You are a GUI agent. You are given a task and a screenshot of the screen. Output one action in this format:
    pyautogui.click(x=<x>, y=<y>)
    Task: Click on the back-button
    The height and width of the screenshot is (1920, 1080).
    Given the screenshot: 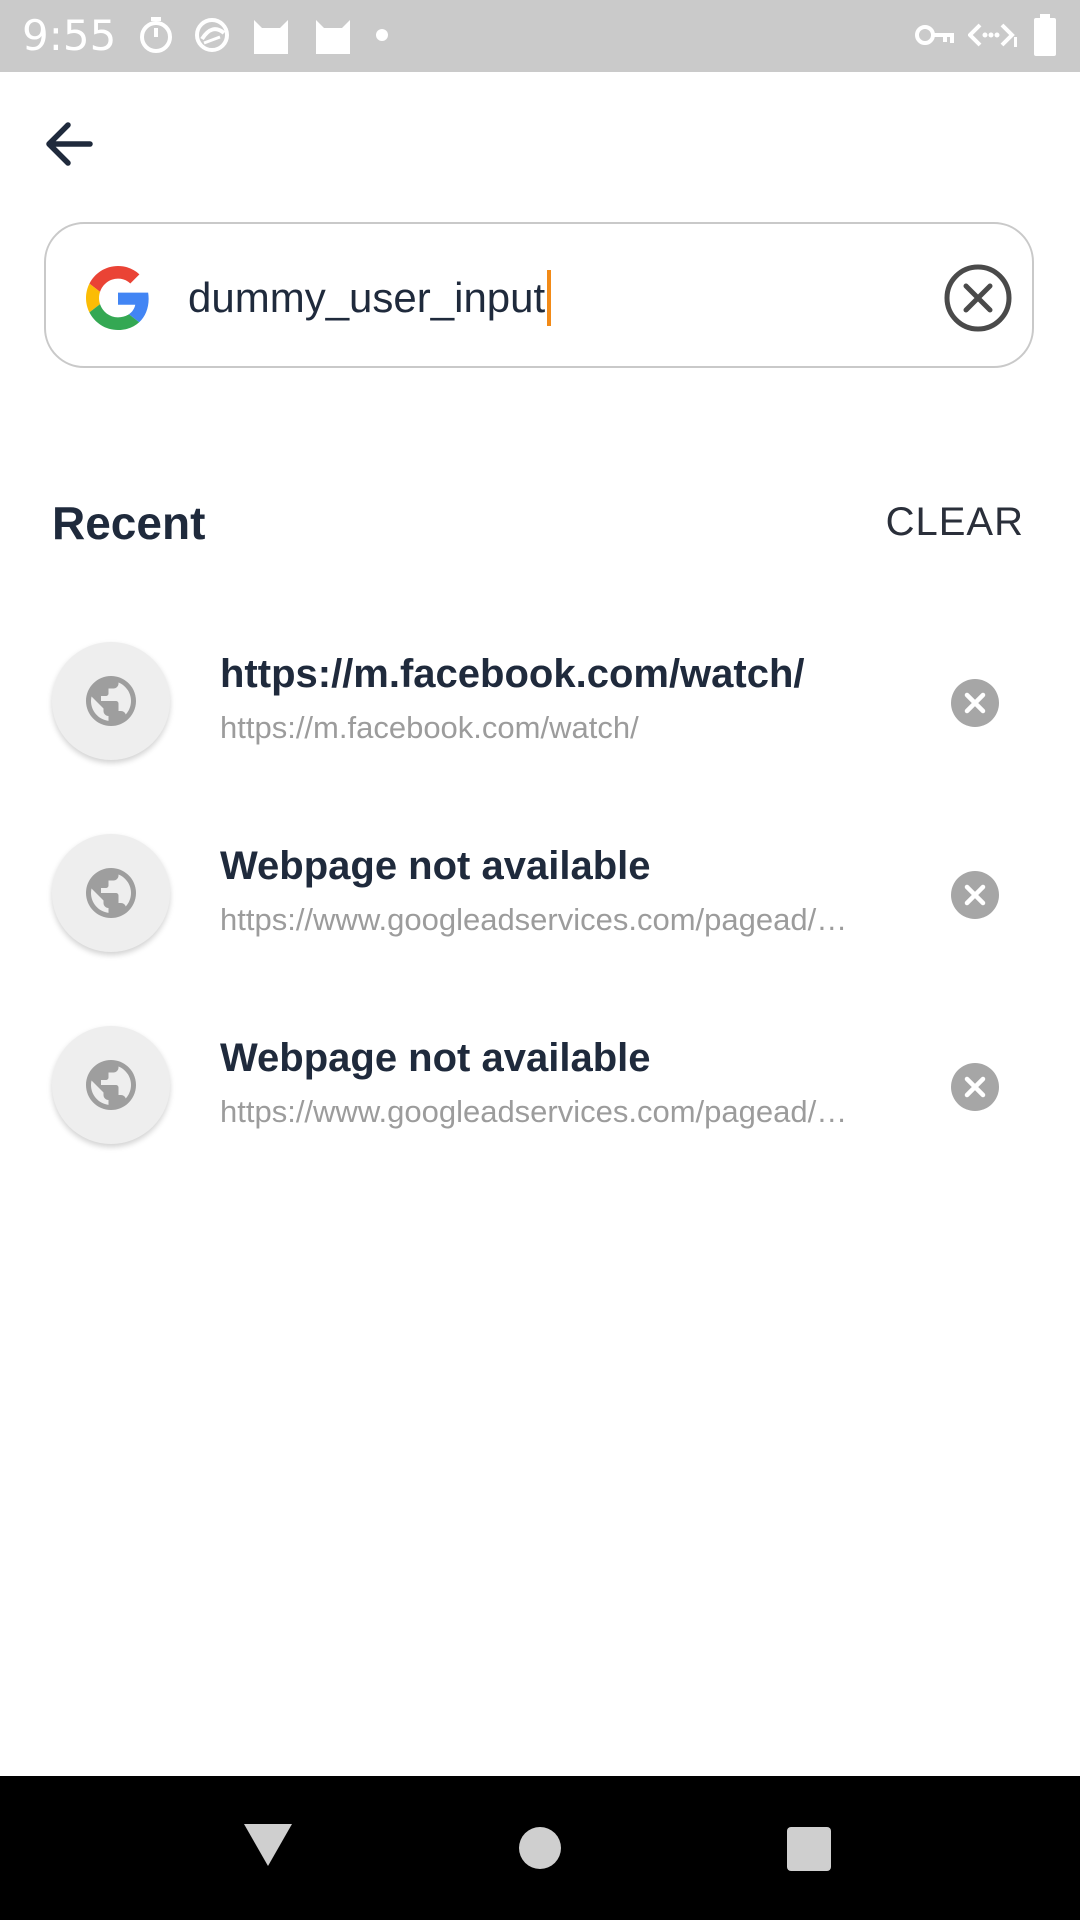 What is the action you would take?
    pyautogui.click(x=72, y=144)
    